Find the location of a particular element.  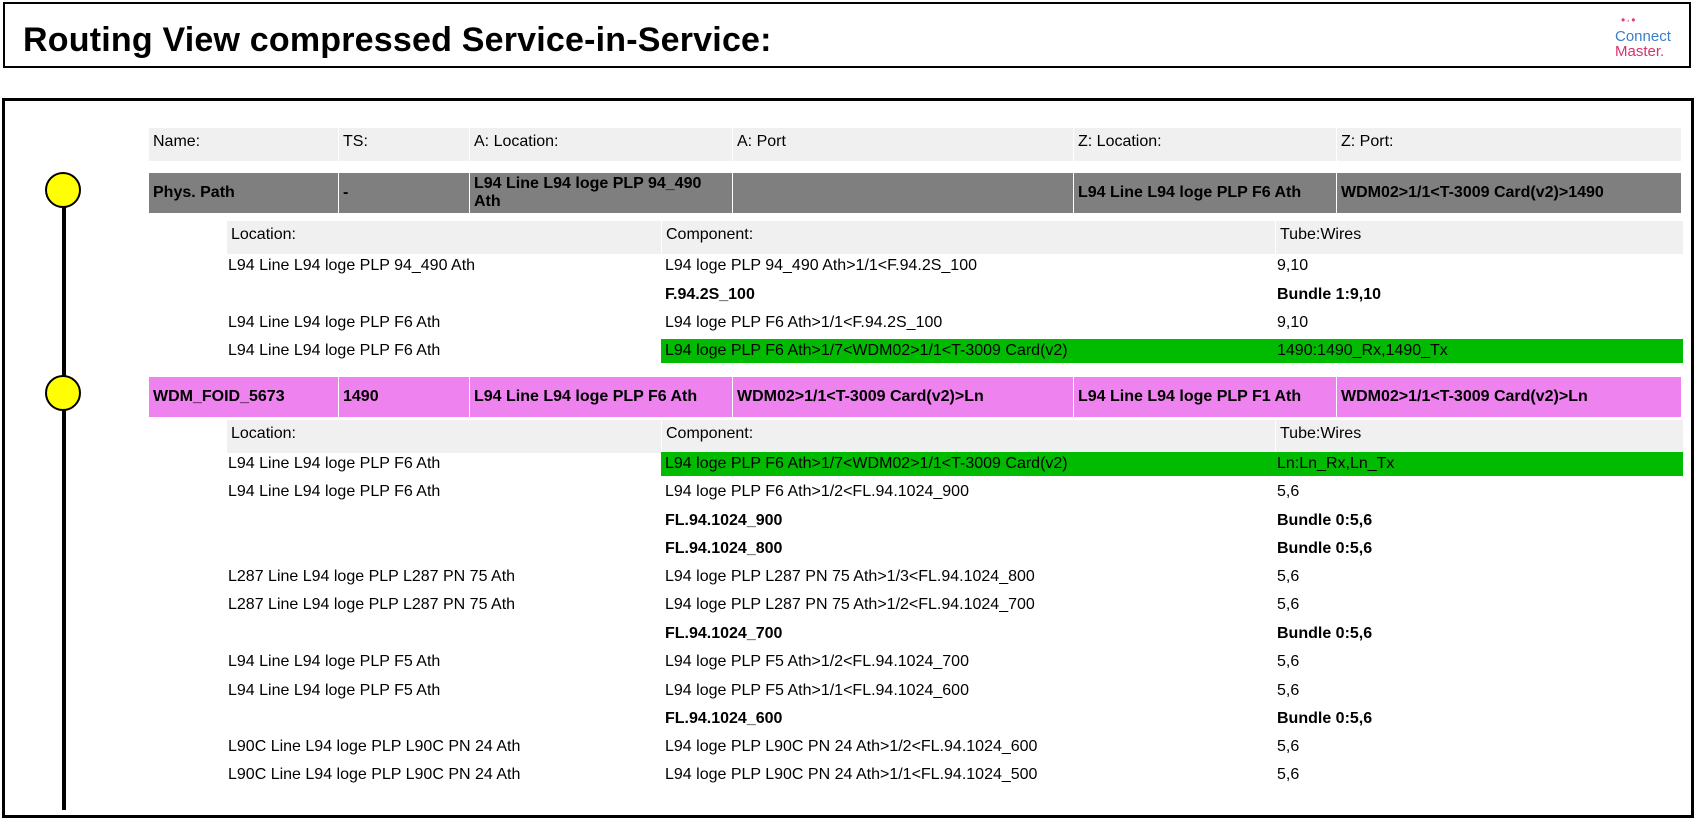

service-row-a-port is located at coordinates (903, 193).